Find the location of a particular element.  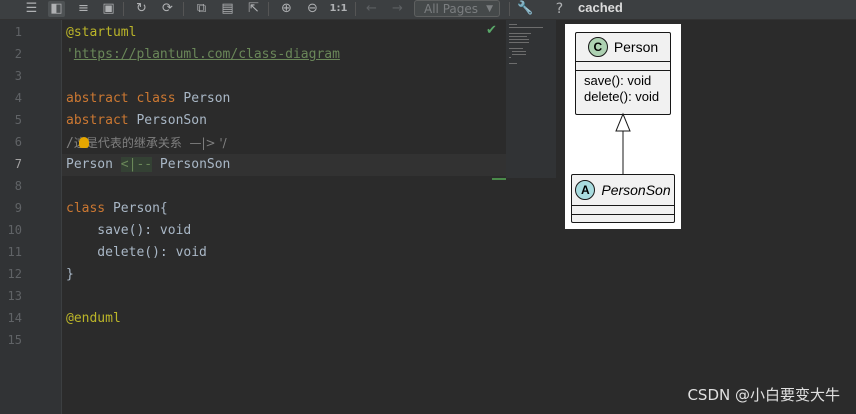

checkmark-icon: ✔ is located at coordinates (491, 30).